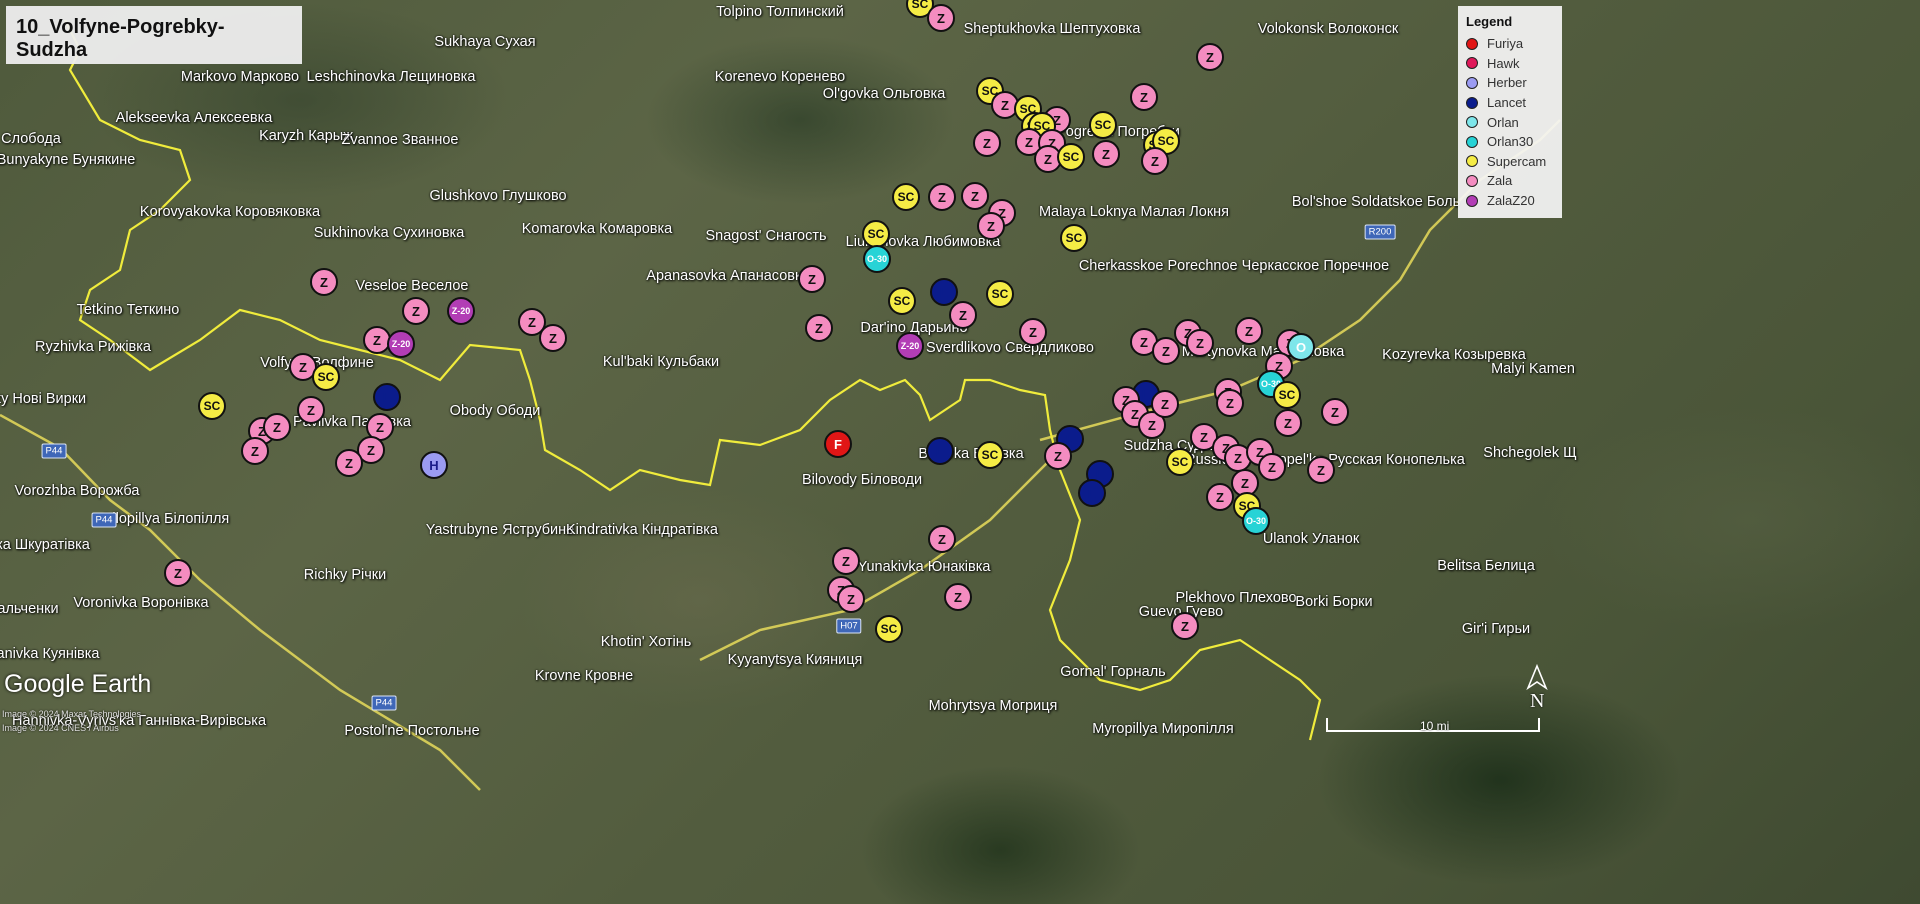 This screenshot has width=1920, height=904. What do you see at coordinates (1510, 162) in the screenshot?
I see `legend-item-supercam: Supercam` at bounding box center [1510, 162].